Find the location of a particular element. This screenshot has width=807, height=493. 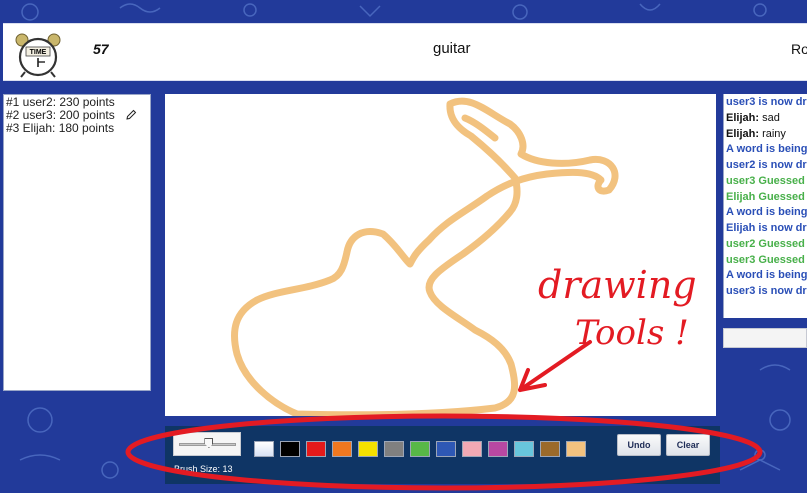

pencil-icon is located at coordinates (131, 114).